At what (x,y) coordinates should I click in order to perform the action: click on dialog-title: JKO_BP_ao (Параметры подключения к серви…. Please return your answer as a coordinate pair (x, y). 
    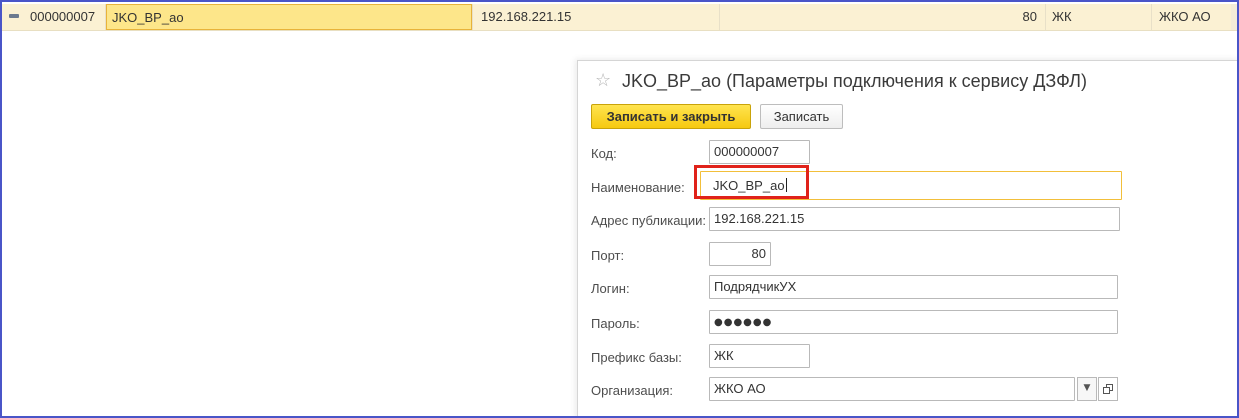
    Looking at the image, I should click on (854, 81).